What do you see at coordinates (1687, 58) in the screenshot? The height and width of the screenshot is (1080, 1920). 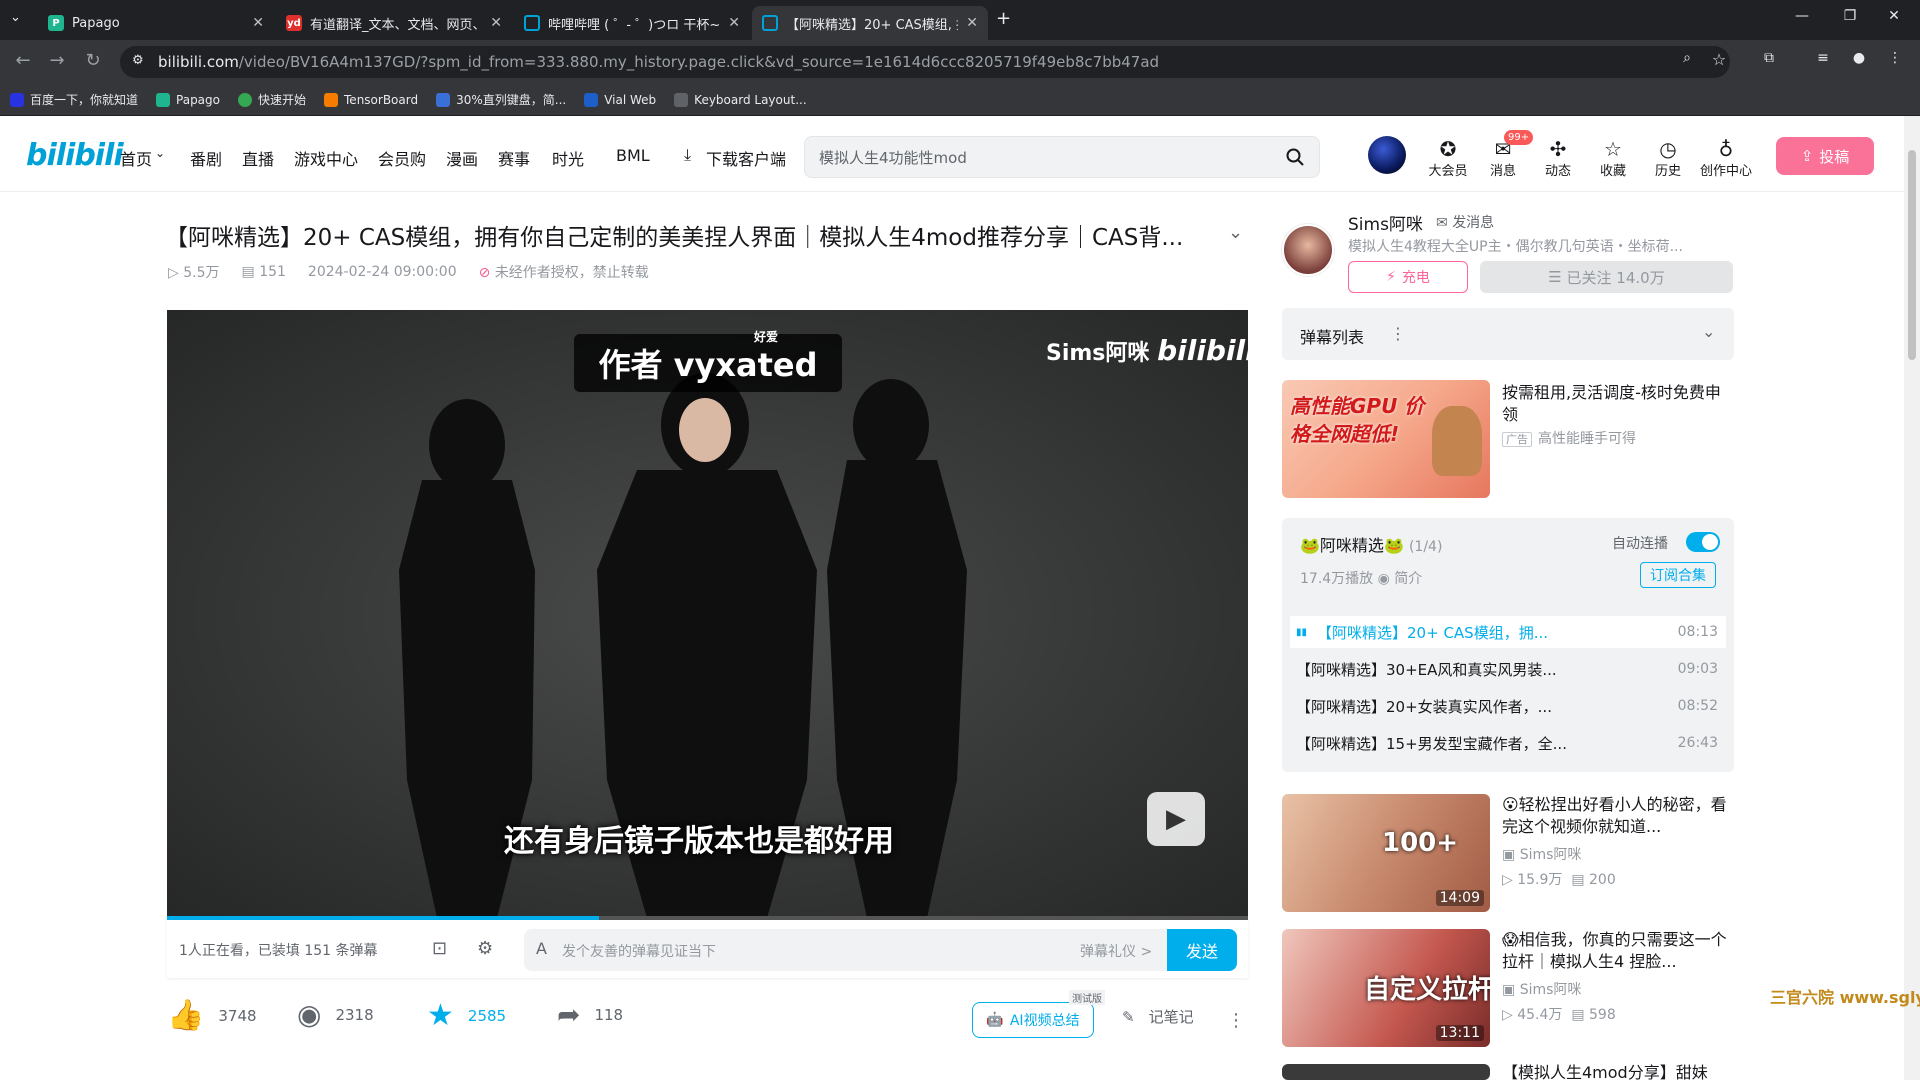 I see `zoom-icon: ⌕` at bounding box center [1687, 58].